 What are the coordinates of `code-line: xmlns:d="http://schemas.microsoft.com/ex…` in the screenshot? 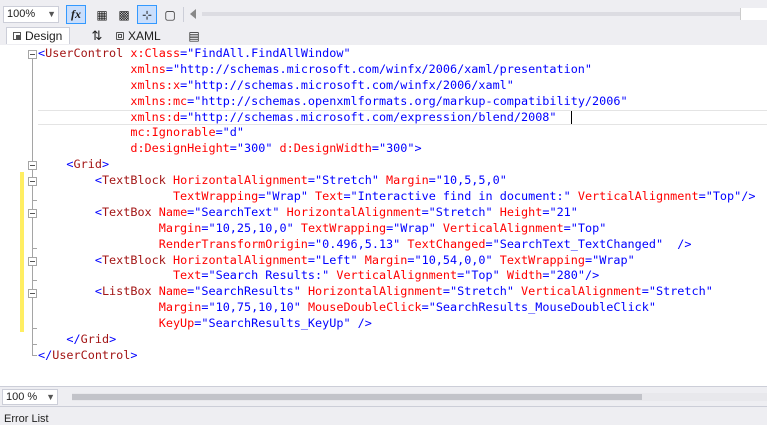 It's located at (402, 117).